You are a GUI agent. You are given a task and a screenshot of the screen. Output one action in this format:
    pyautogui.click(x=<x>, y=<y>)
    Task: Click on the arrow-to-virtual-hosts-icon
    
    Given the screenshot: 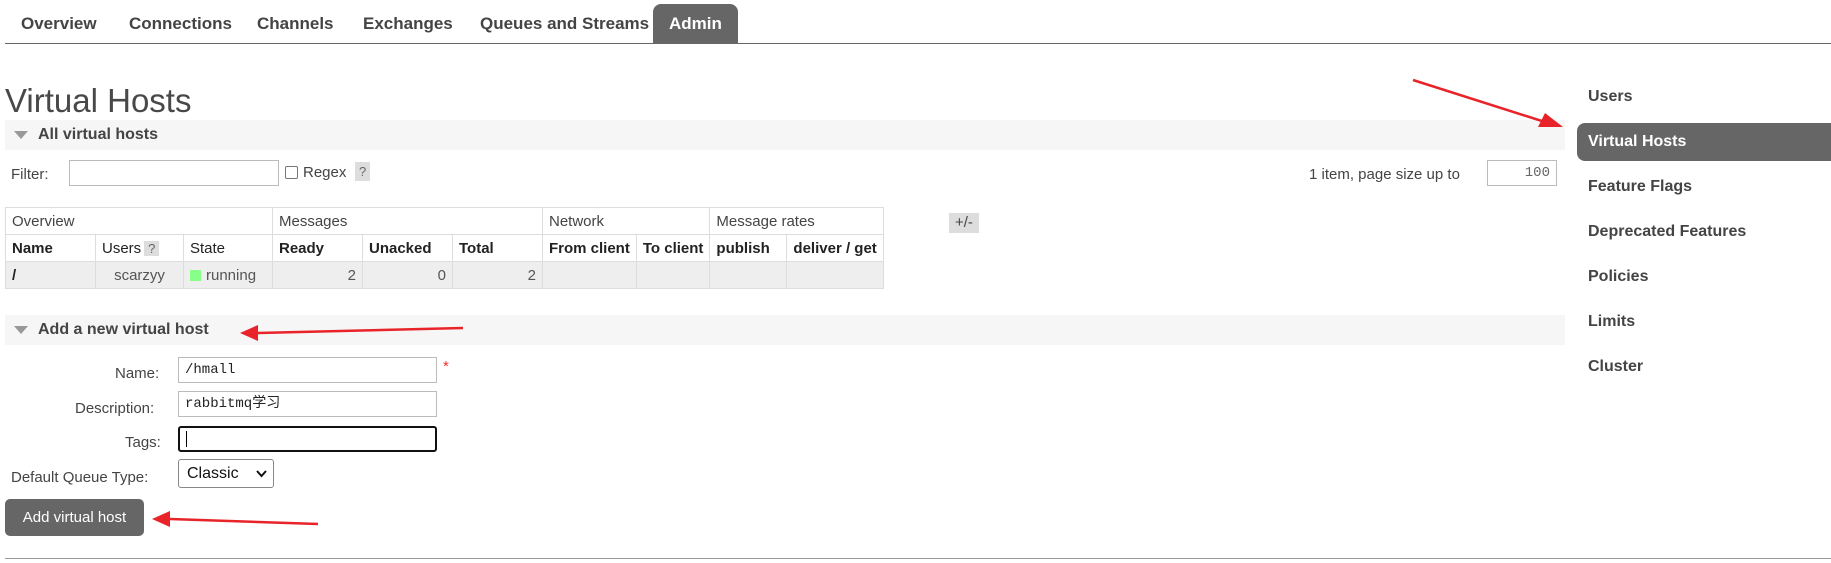 What is the action you would take?
    pyautogui.click(x=1487, y=102)
    